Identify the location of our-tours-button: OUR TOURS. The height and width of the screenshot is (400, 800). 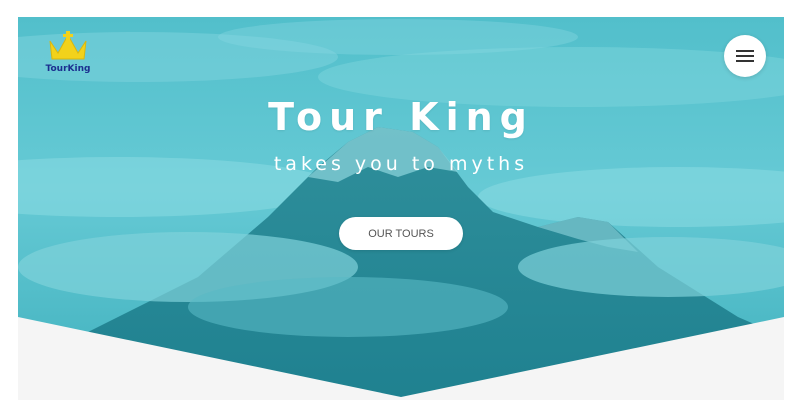
(401, 233).